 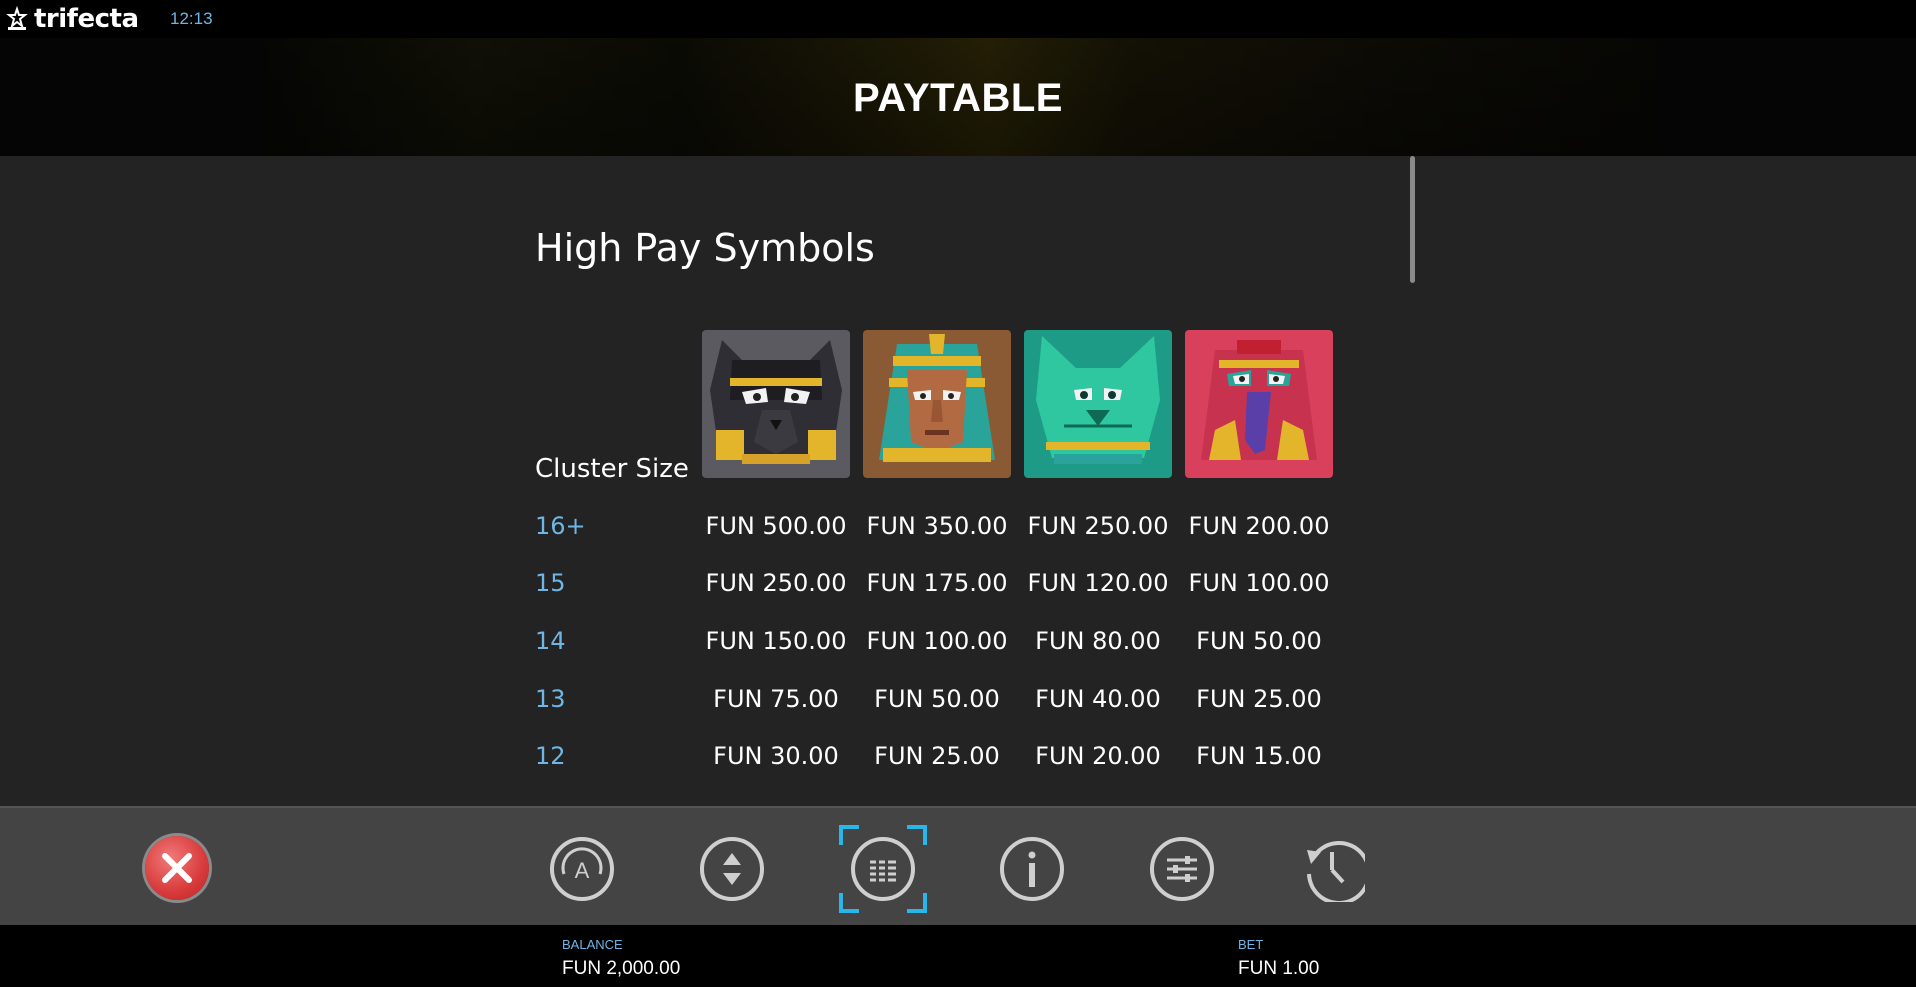 What do you see at coordinates (550, 583) in the screenshot?
I see `cluster-size-15: 15` at bounding box center [550, 583].